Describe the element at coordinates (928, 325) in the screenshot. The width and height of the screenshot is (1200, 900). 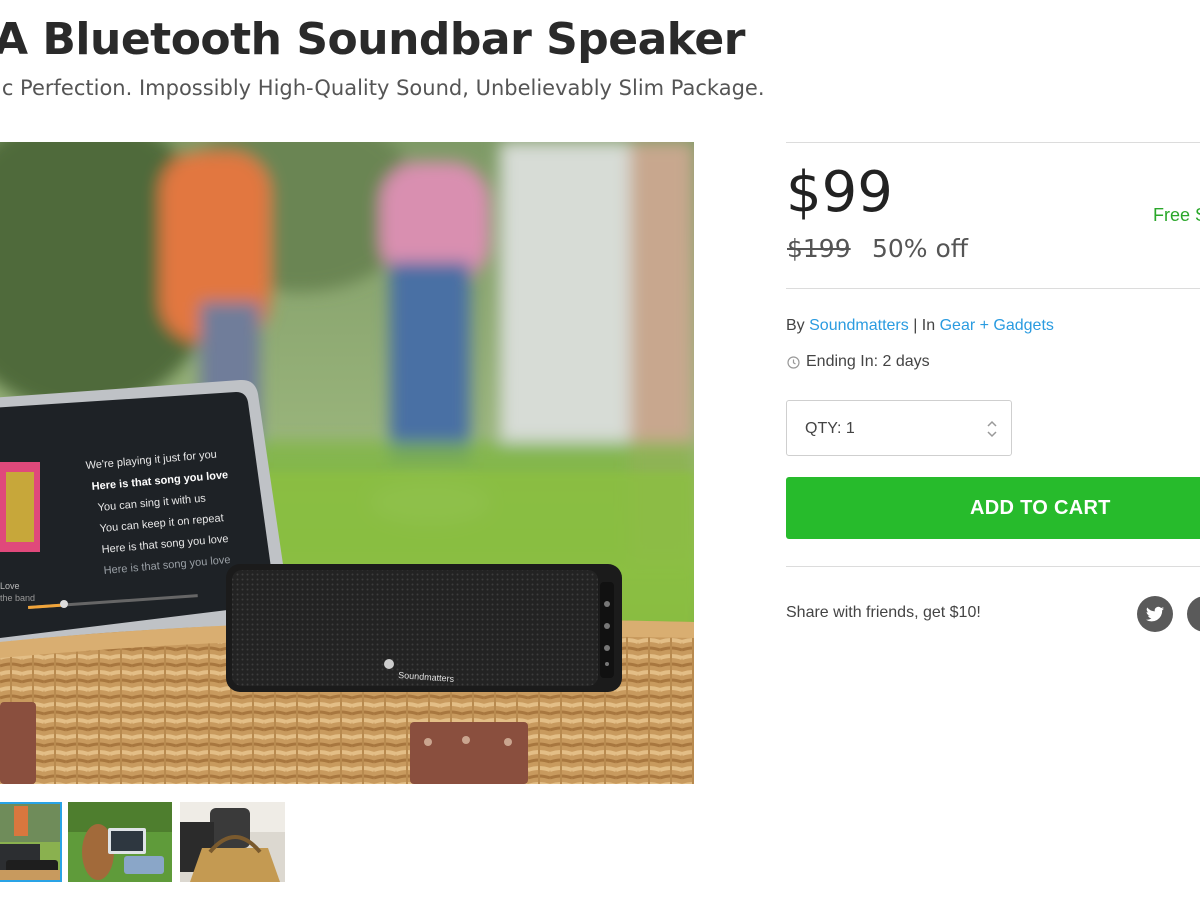
I see `in-label: In` at that location.